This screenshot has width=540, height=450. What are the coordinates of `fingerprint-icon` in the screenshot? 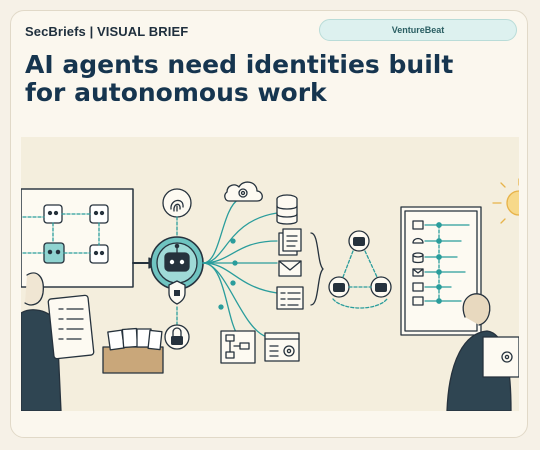 It's located at (177, 213).